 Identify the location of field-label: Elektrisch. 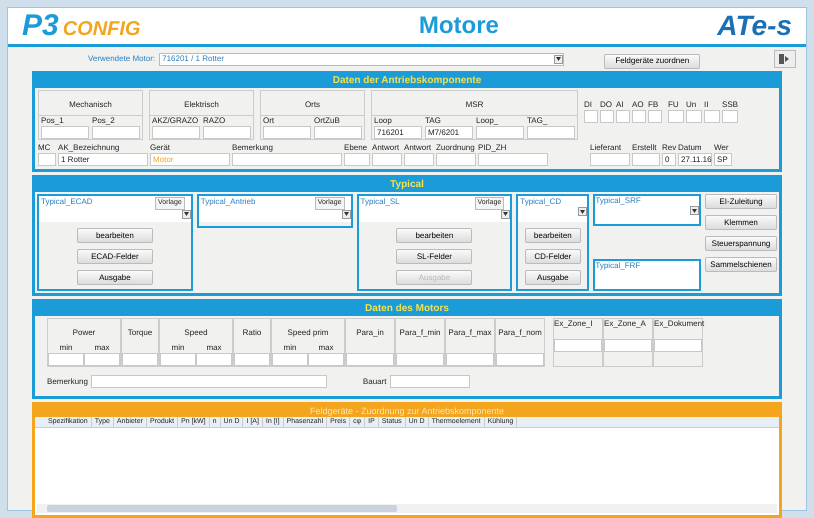
(201, 104).